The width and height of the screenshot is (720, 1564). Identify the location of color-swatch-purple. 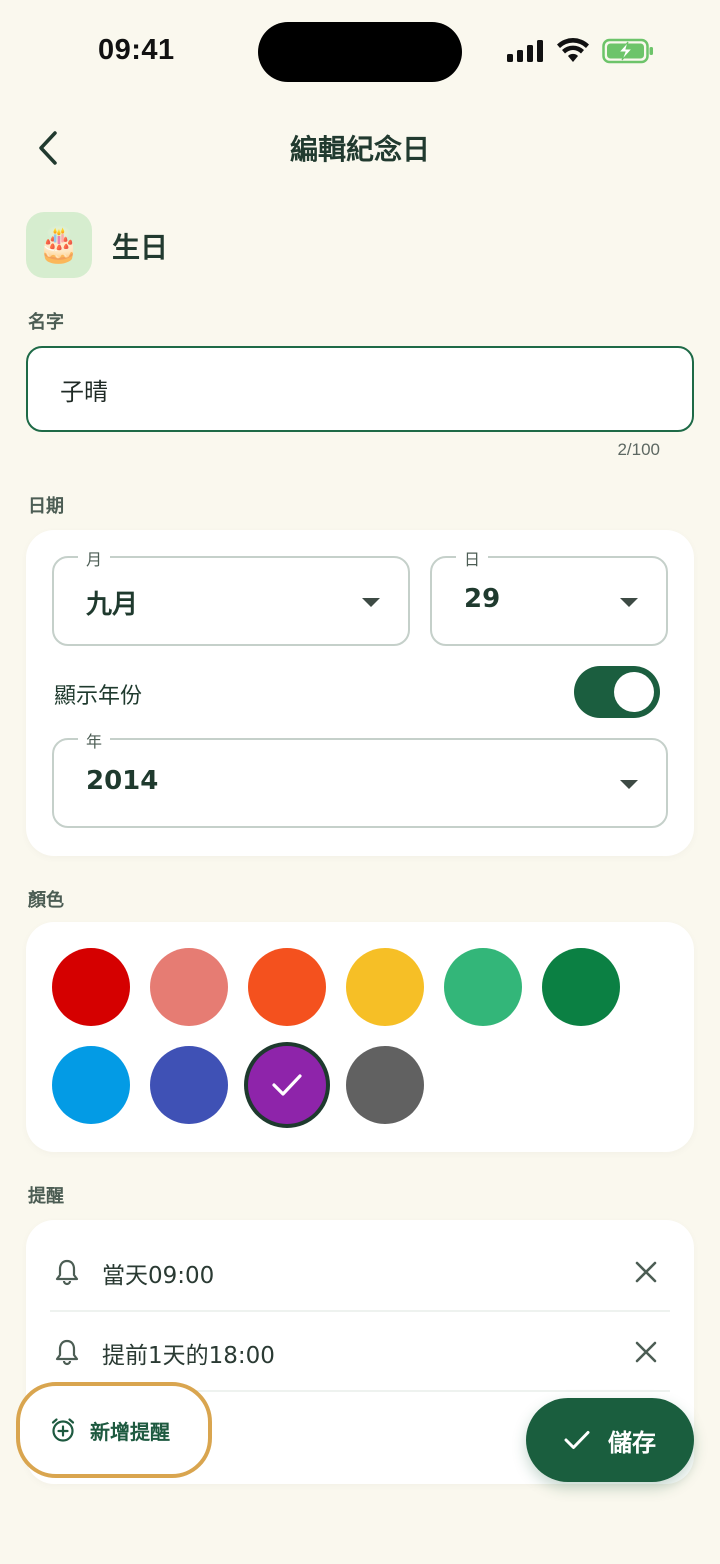
(287, 1085).